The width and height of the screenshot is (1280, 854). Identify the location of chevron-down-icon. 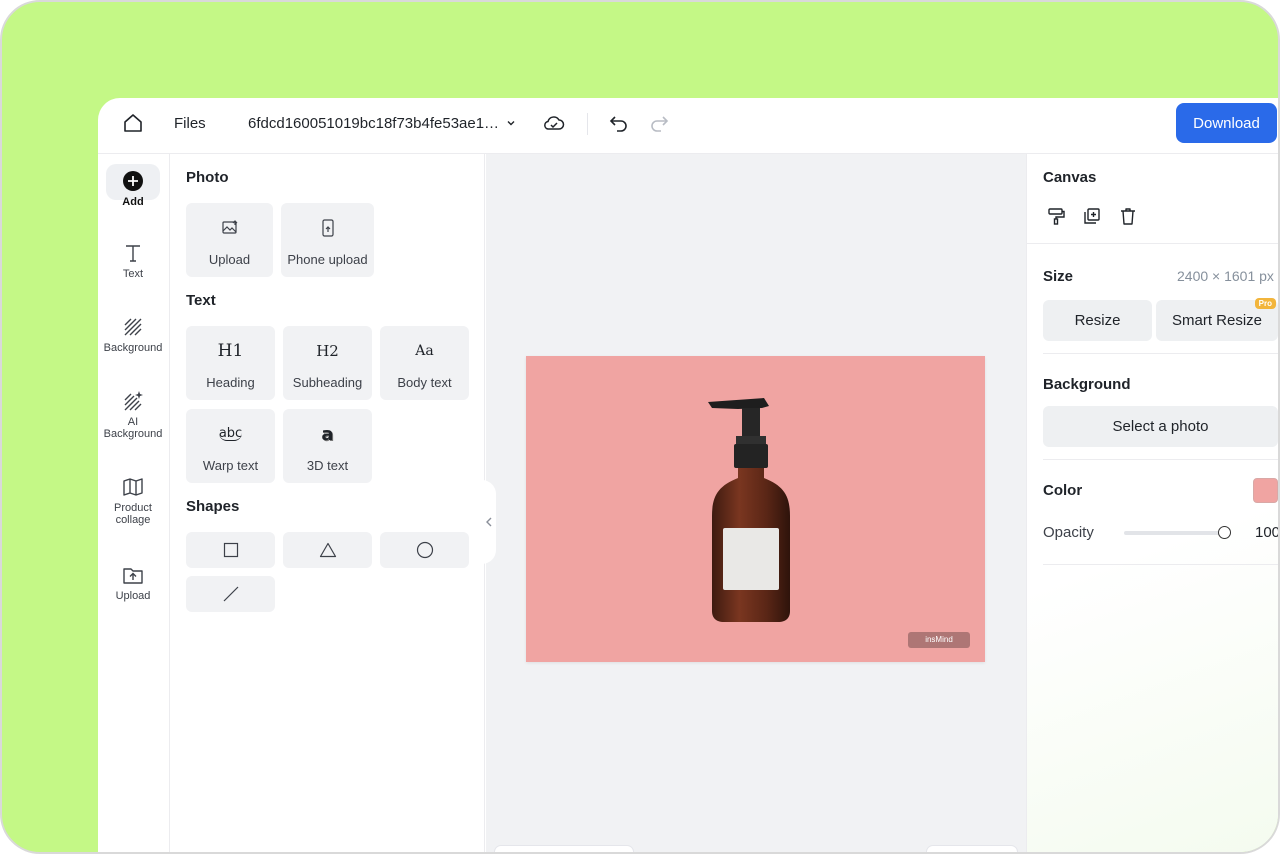
(511, 123).